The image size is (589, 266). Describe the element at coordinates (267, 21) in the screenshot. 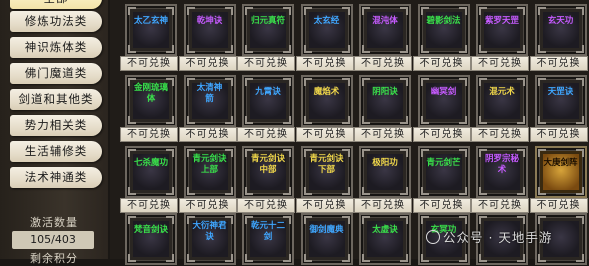

I see `skill-book-name: 归元真符` at that location.